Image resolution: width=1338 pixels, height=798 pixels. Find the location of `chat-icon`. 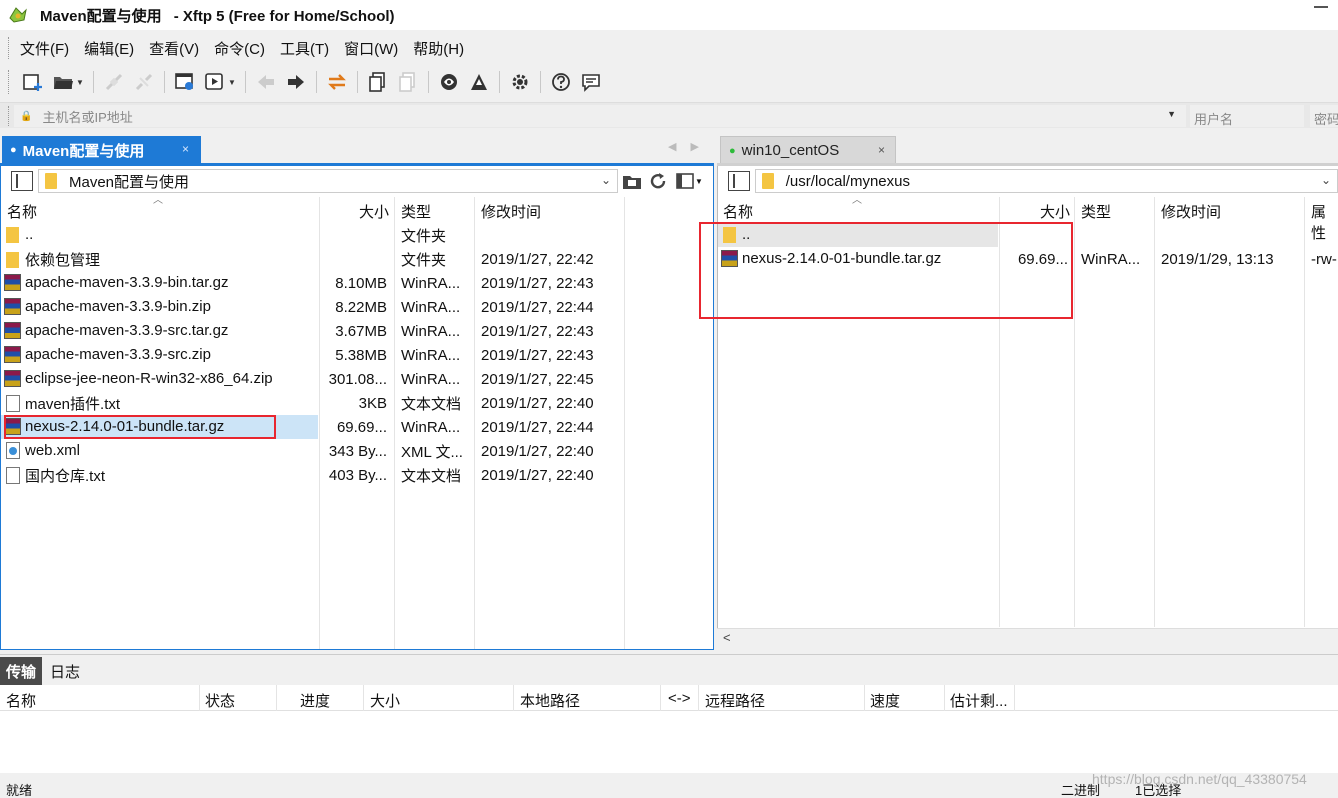

chat-icon is located at coordinates (591, 83).